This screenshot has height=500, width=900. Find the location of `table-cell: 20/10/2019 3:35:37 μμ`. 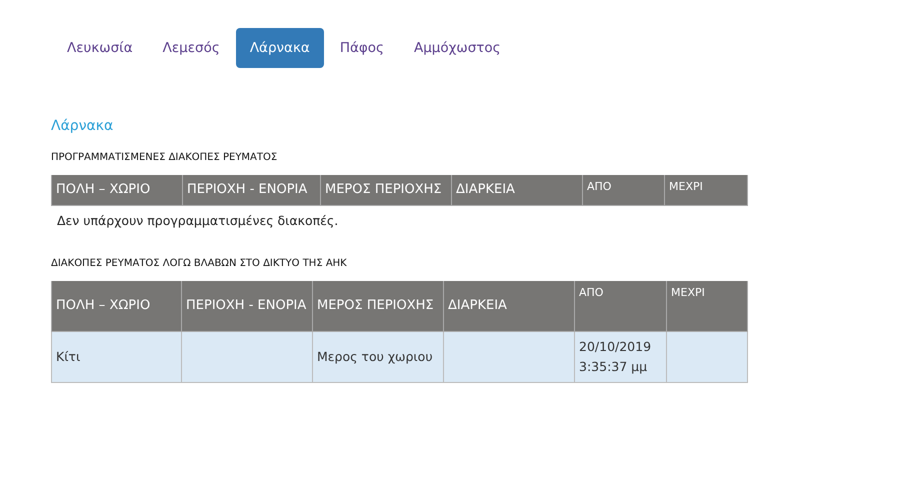

table-cell: 20/10/2019 3:35:37 μμ is located at coordinates (620, 357).